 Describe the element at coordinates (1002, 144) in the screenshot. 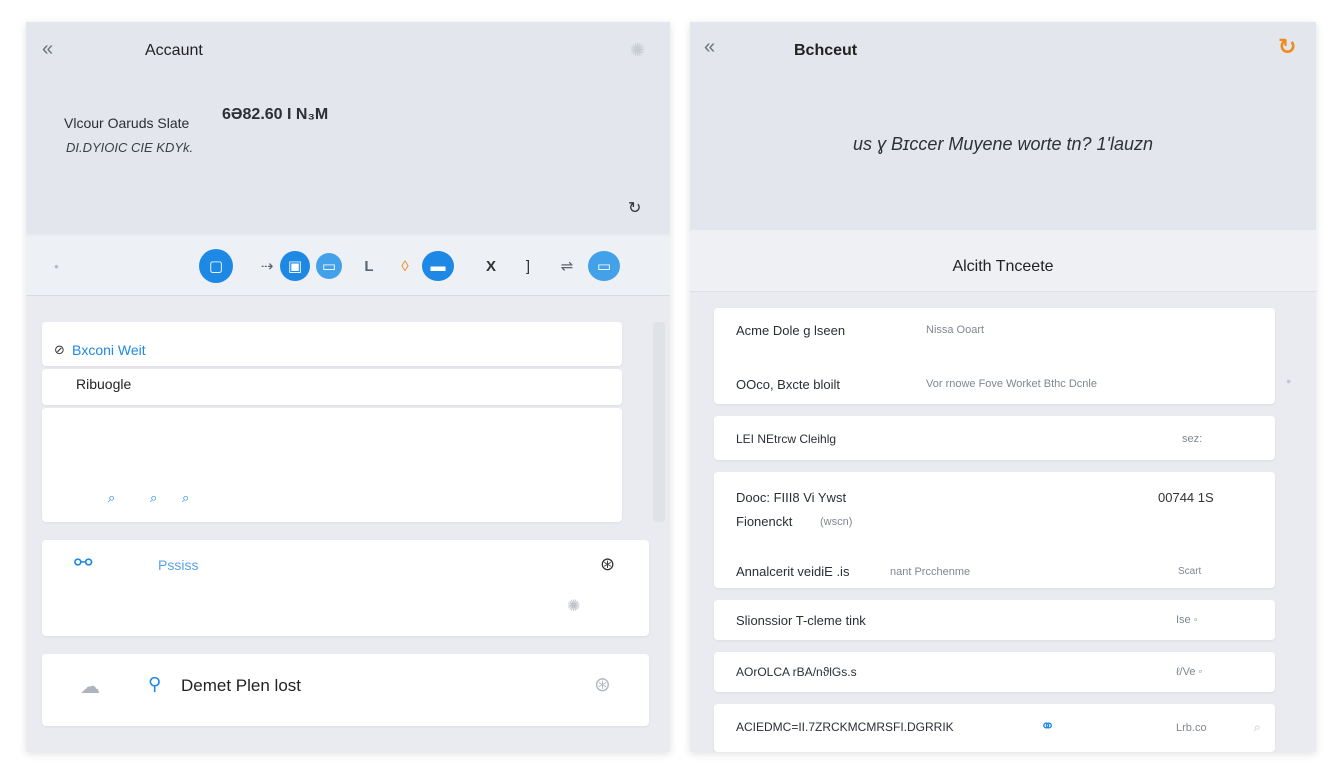

I see `status-message: us ɣ Bɪccer Muyene worte tn? 1'lauzn` at that location.